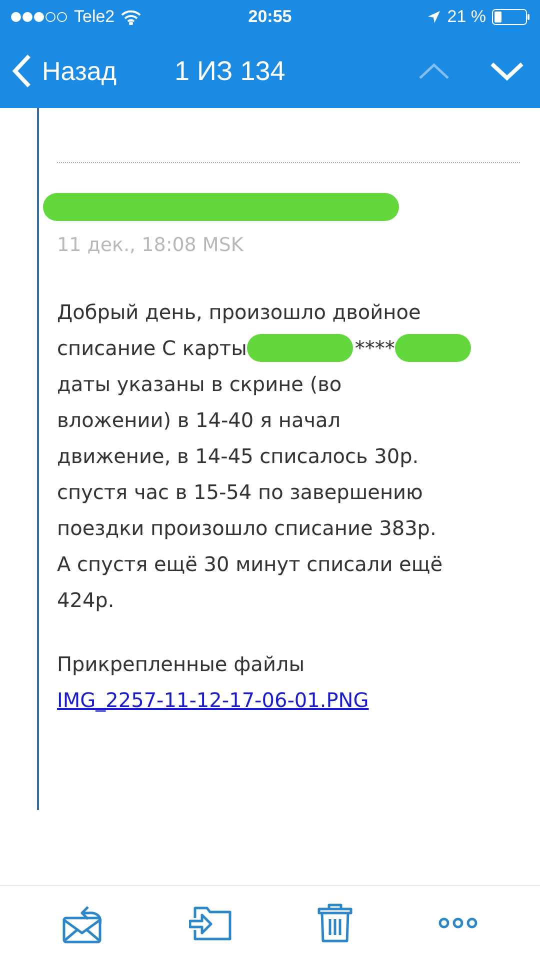 This screenshot has width=540, height=960. Describe the element at coordinates (374, 348) in the screenshot. I see `masked-digits: ****` at that location.